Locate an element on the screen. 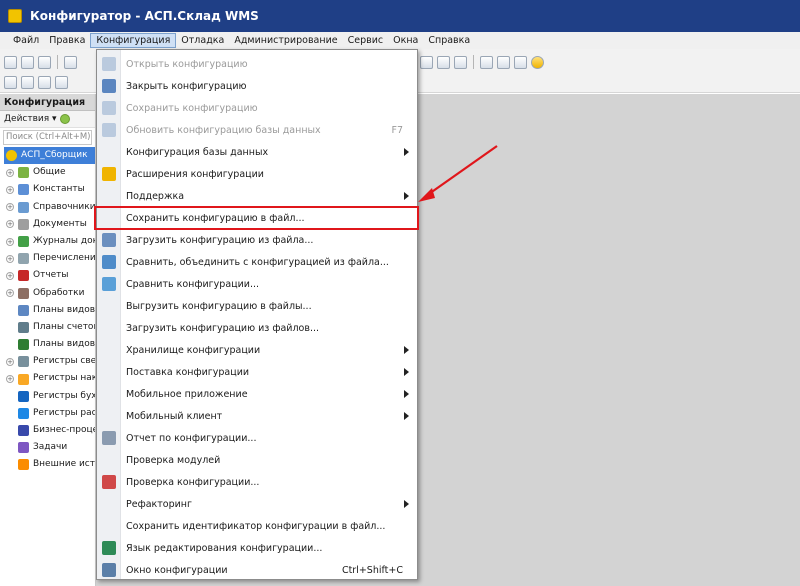  breakpoint-icon is located at coordinates (503, 62).